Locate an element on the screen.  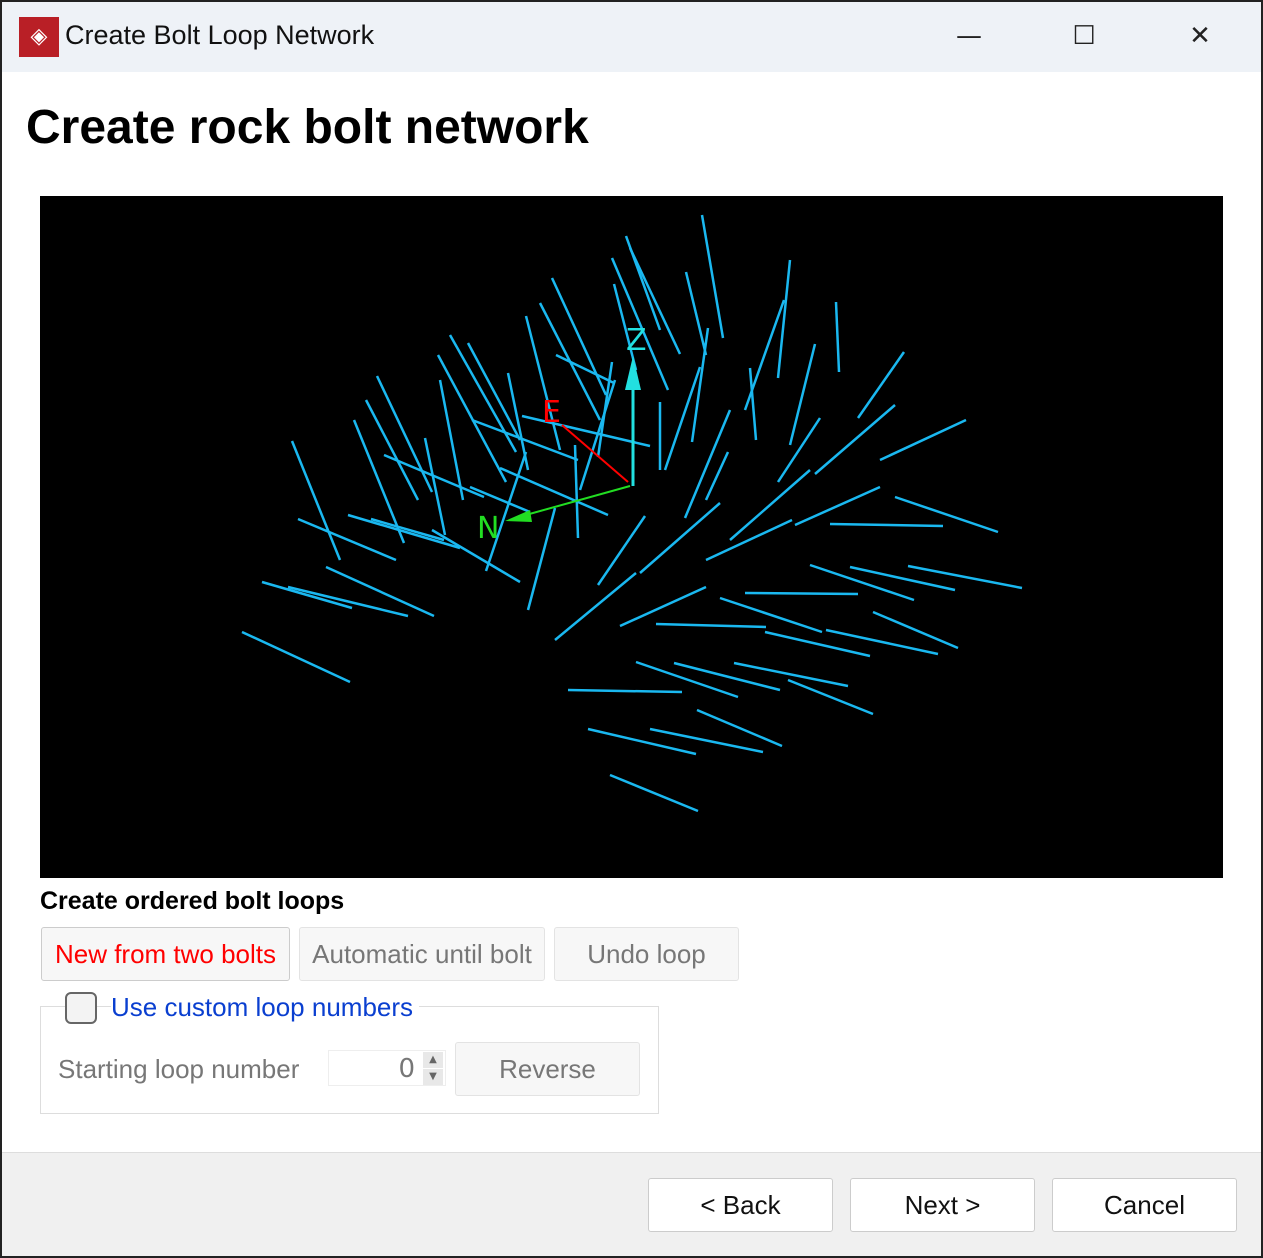
n-axis-label: N is located at coordinates (488, 528).